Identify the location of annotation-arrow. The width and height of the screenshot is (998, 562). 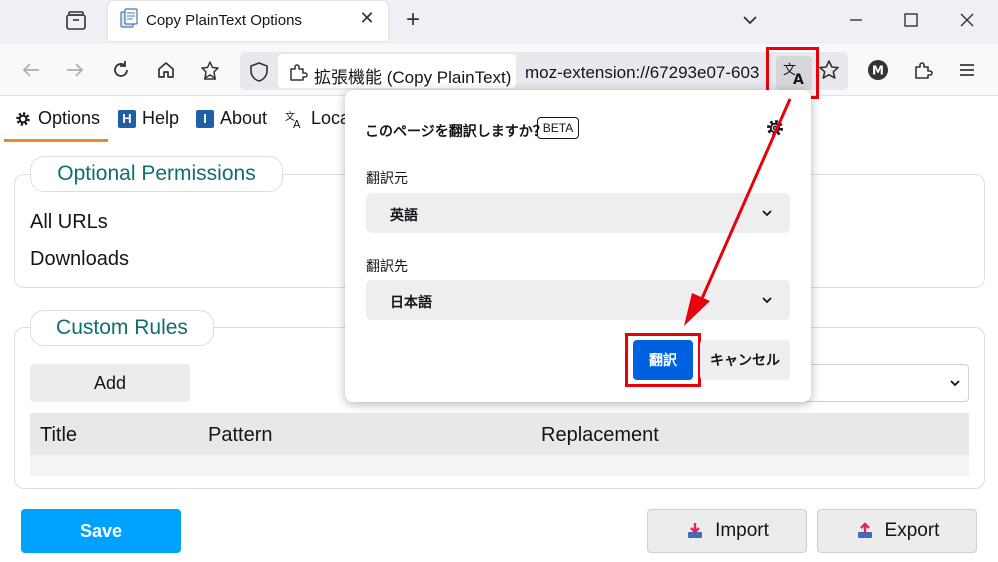
(738, 212).